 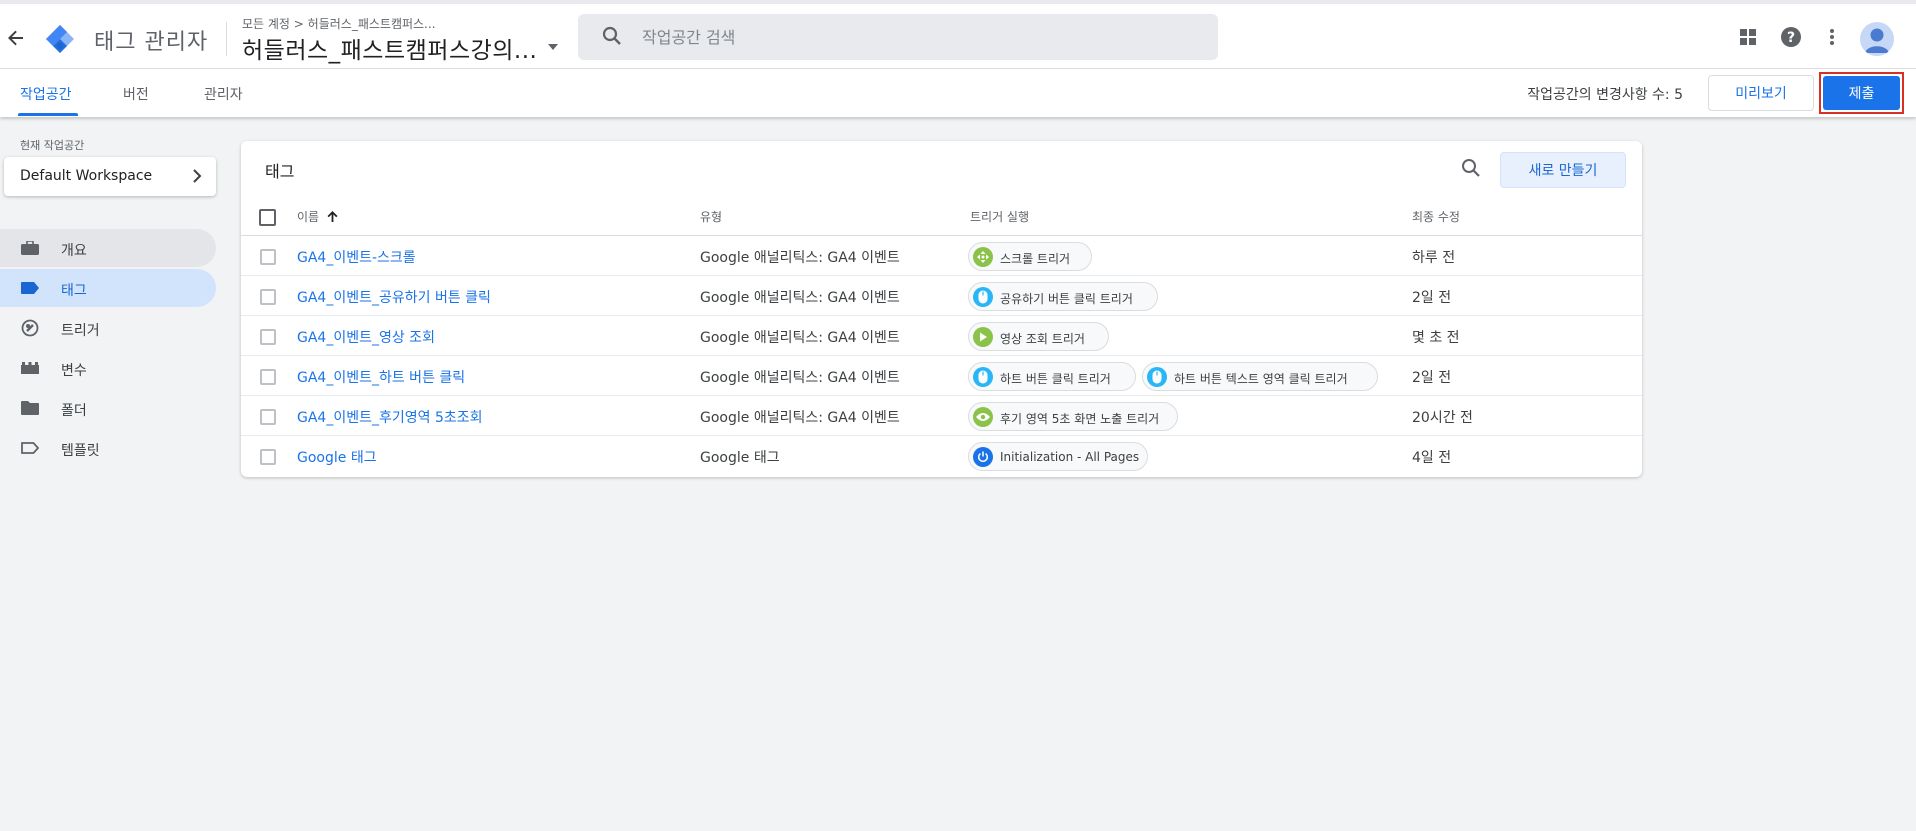 I want to click on trigger-chip: 영상 조회 트리거, so click(x=1038, y=336).